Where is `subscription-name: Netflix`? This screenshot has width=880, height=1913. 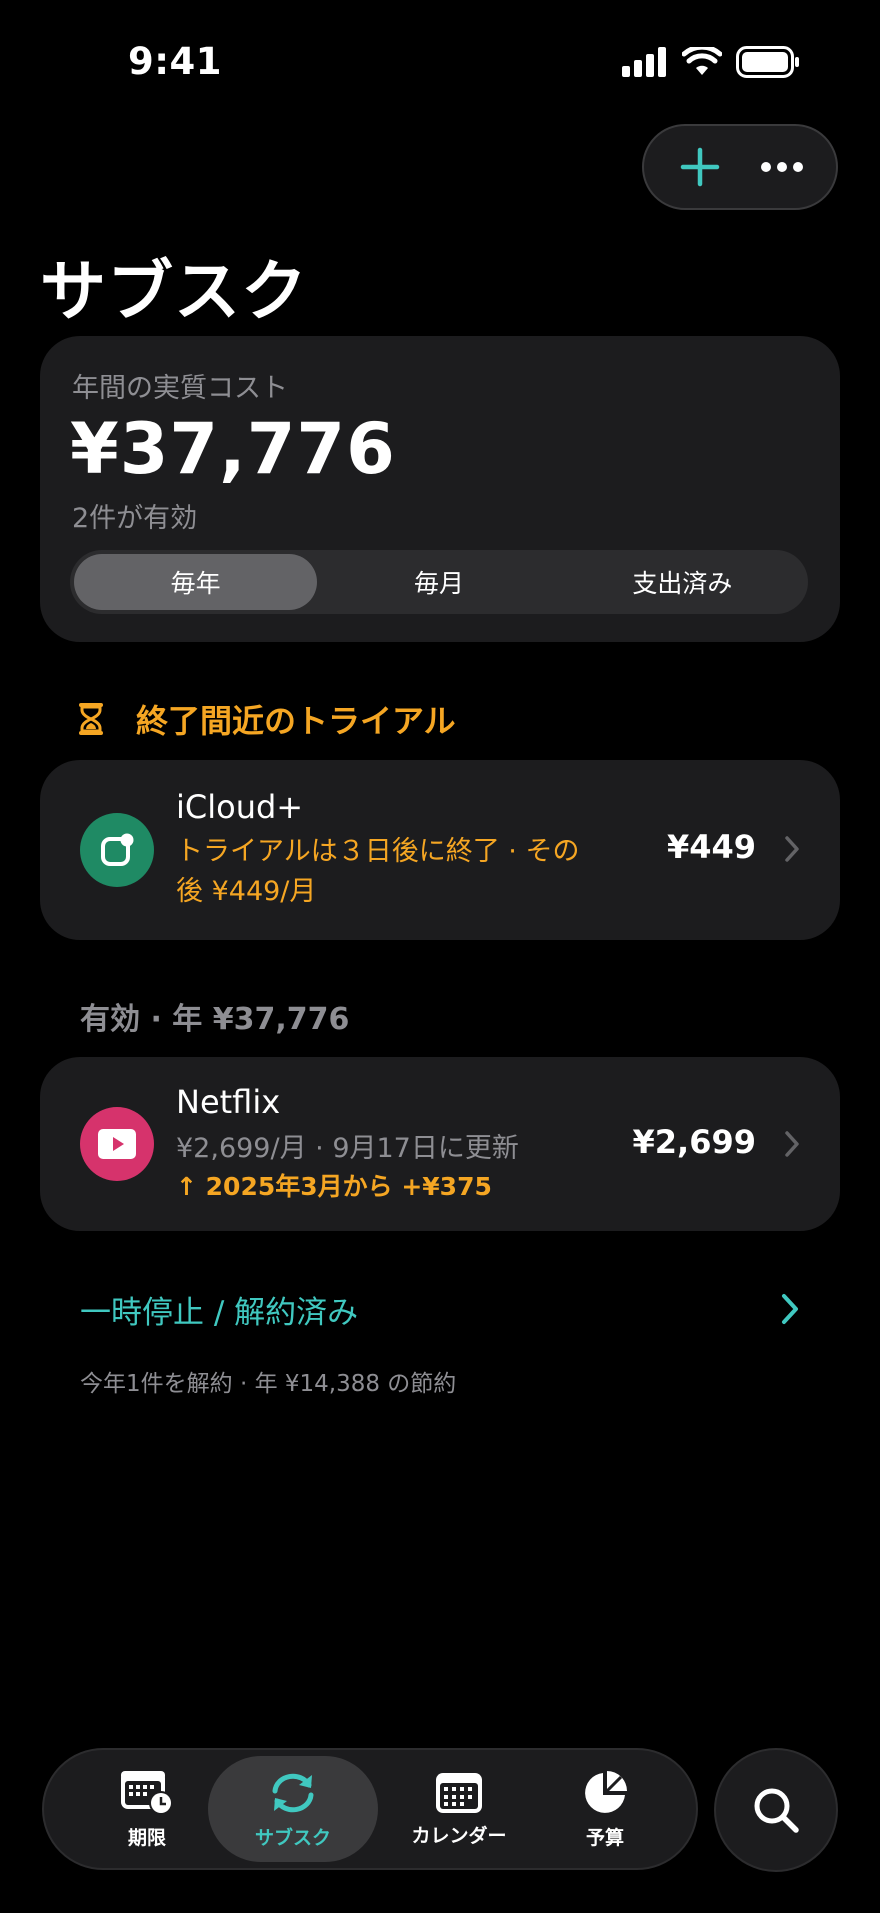
subscription-name: Netflix is located at coordinates (228, 1102).